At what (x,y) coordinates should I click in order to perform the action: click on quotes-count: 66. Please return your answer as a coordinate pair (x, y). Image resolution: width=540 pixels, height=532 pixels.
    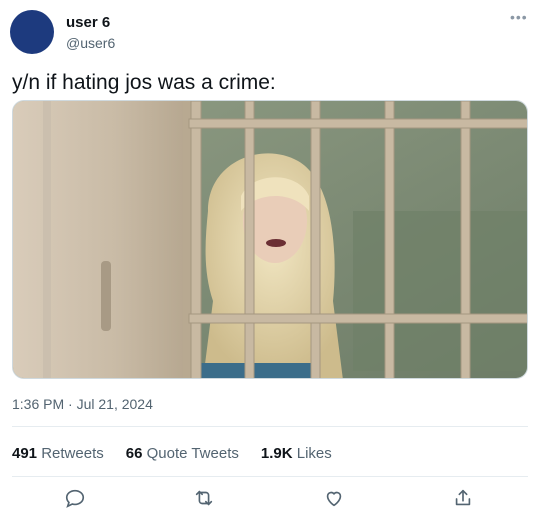
    Looking at the image, I should click on (134, 453).